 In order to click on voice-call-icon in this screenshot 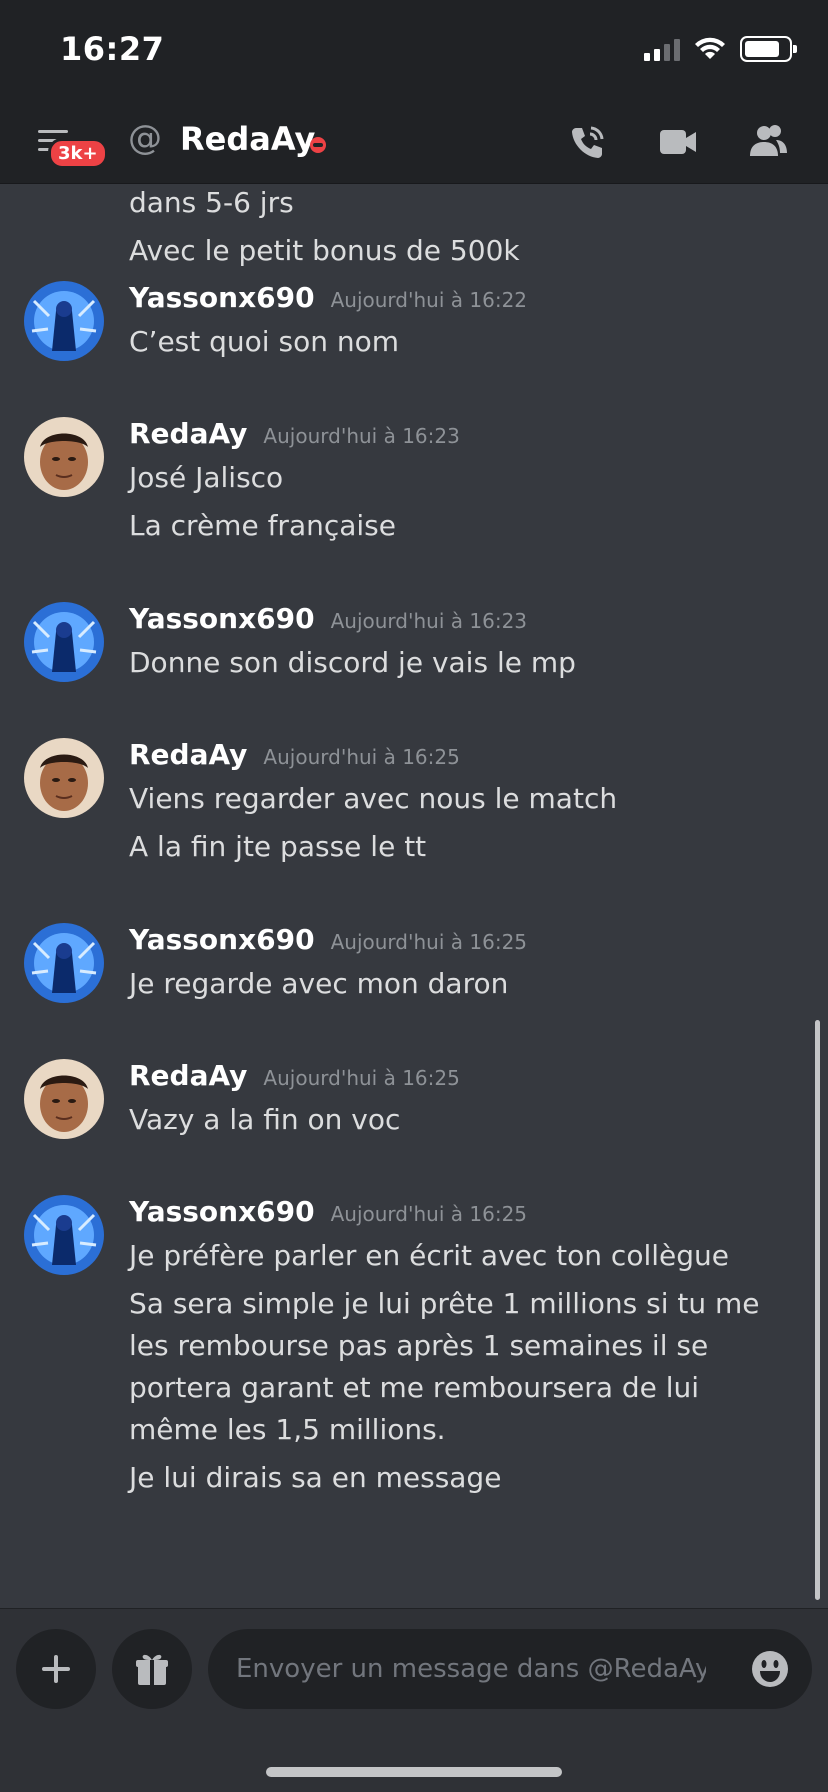, I will do `click(588, 142)`.